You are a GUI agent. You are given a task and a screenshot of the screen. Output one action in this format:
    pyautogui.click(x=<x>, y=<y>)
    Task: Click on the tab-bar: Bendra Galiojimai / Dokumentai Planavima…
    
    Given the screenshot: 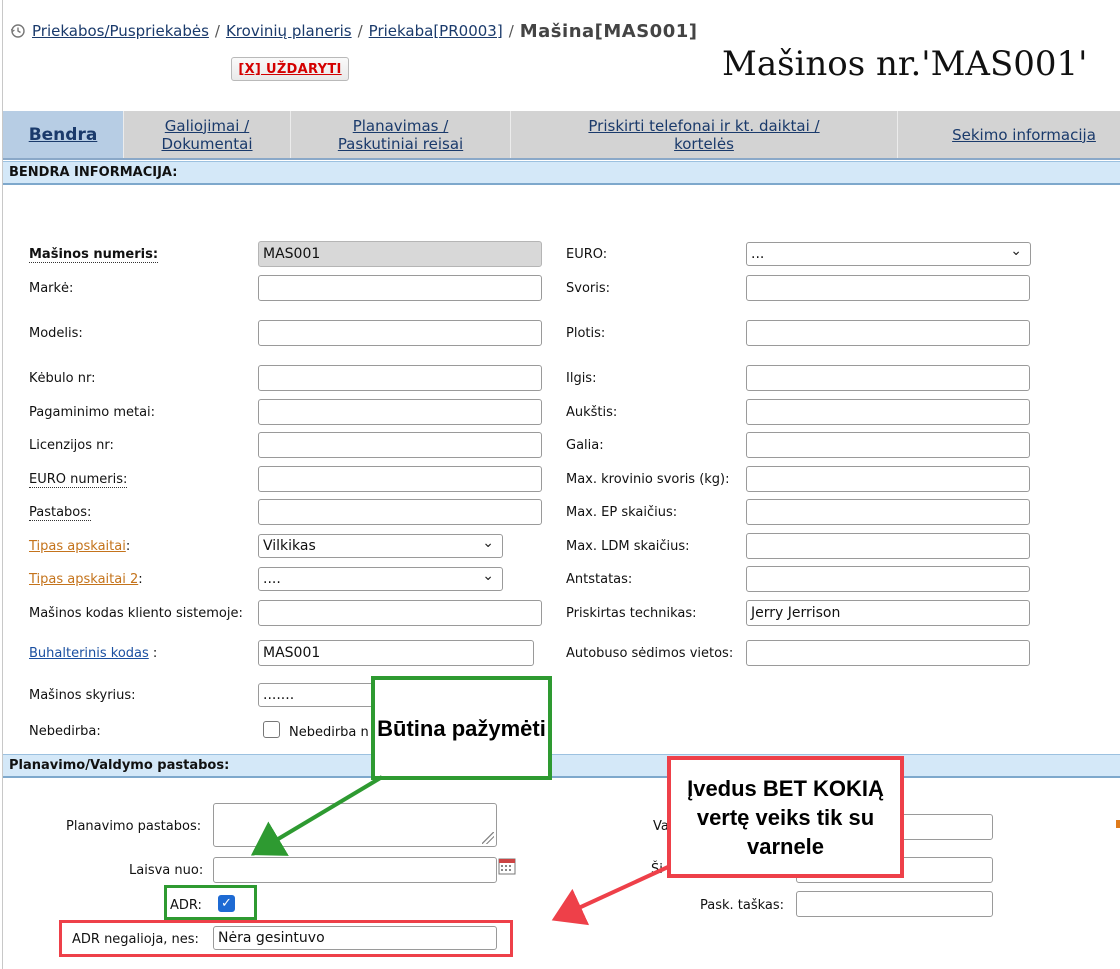 What is the action you would take?
    pyautogui.click(x=561, y=134)
    